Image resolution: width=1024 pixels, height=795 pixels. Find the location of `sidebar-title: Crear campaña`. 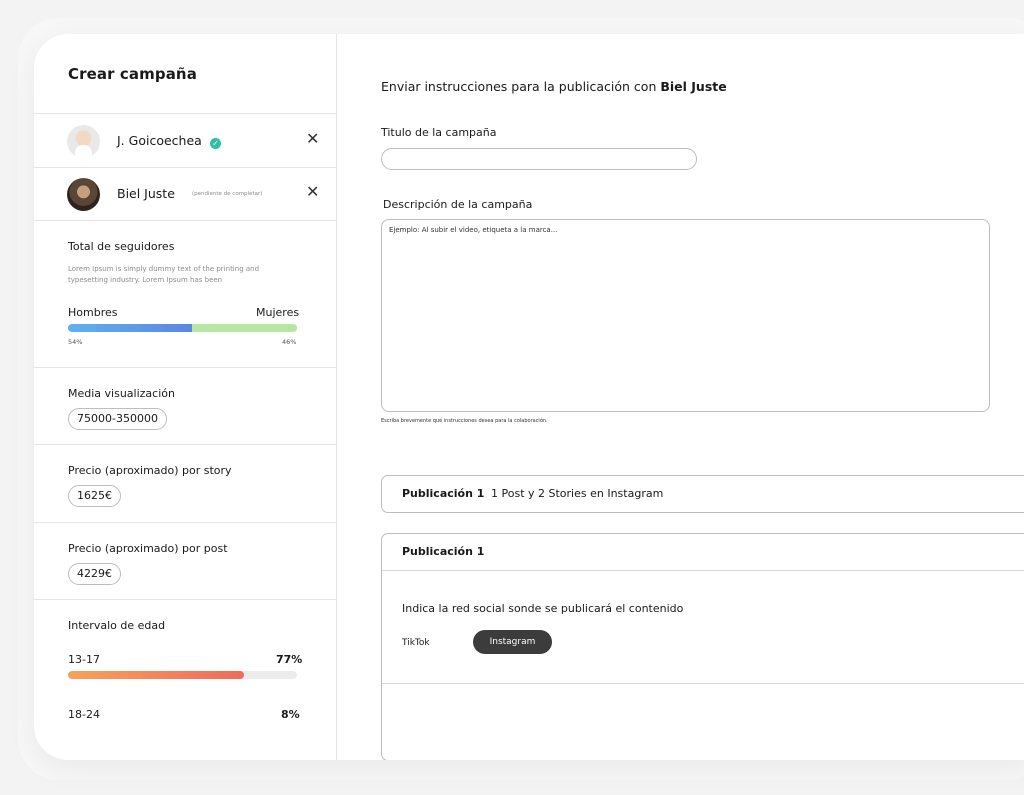

sidebar-title: Crear campaña is located at coordinates (132, 74).